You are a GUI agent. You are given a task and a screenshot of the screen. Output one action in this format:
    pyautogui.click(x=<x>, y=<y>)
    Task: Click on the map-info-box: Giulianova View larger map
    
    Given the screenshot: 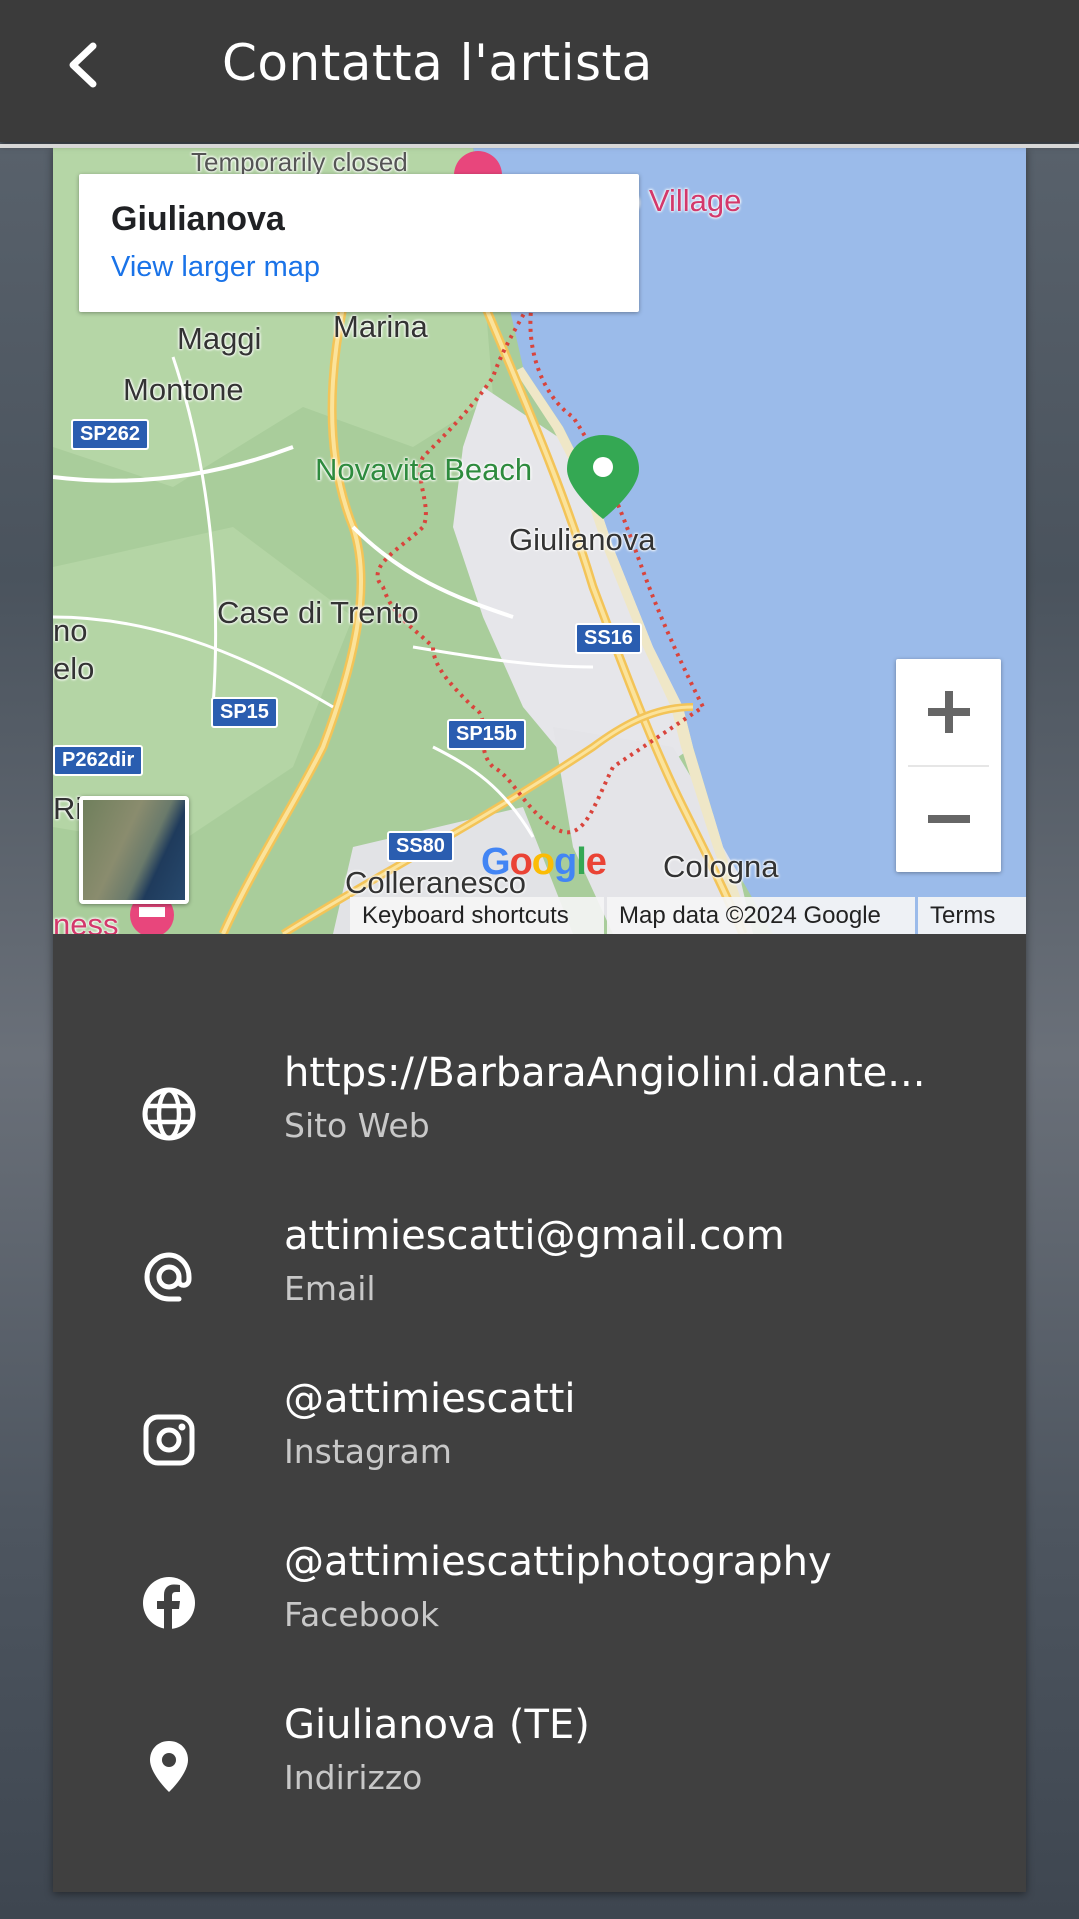 What is the action you would take?
    pyautogui.click(x=359, y=243)
    